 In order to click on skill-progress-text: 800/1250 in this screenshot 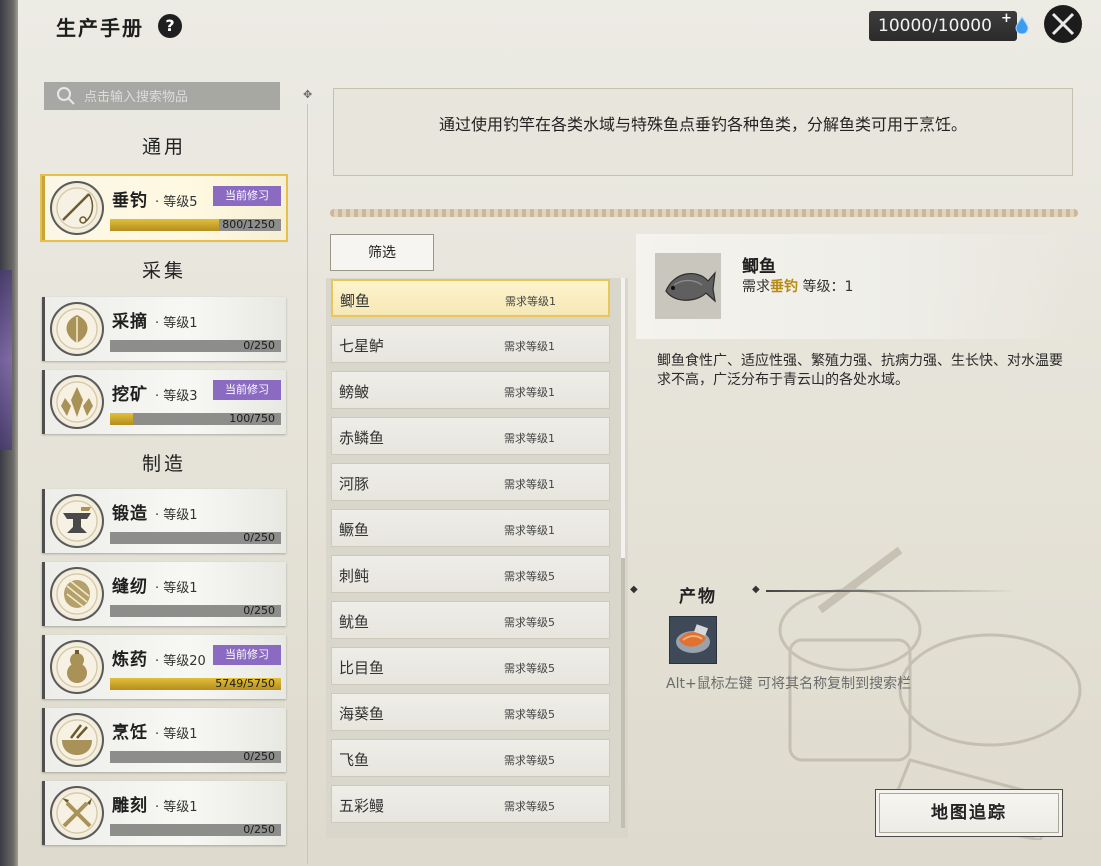, I will do `click(248, 224)`.